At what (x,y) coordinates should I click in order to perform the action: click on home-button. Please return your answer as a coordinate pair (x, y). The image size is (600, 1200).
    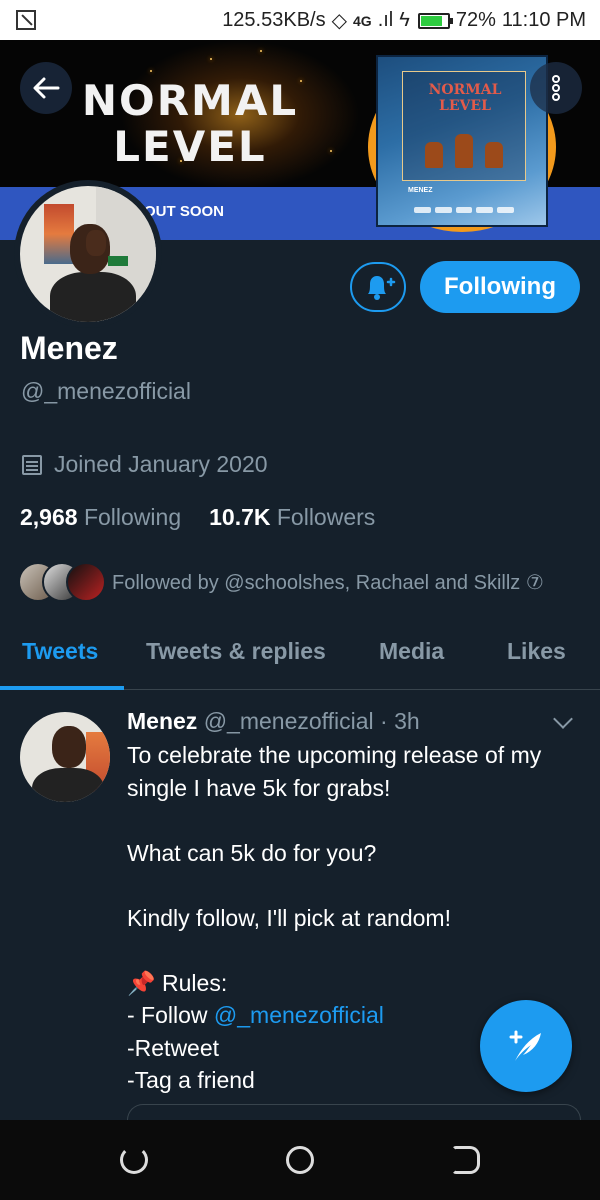
    Looking at the image, I should click on (300, 1160).